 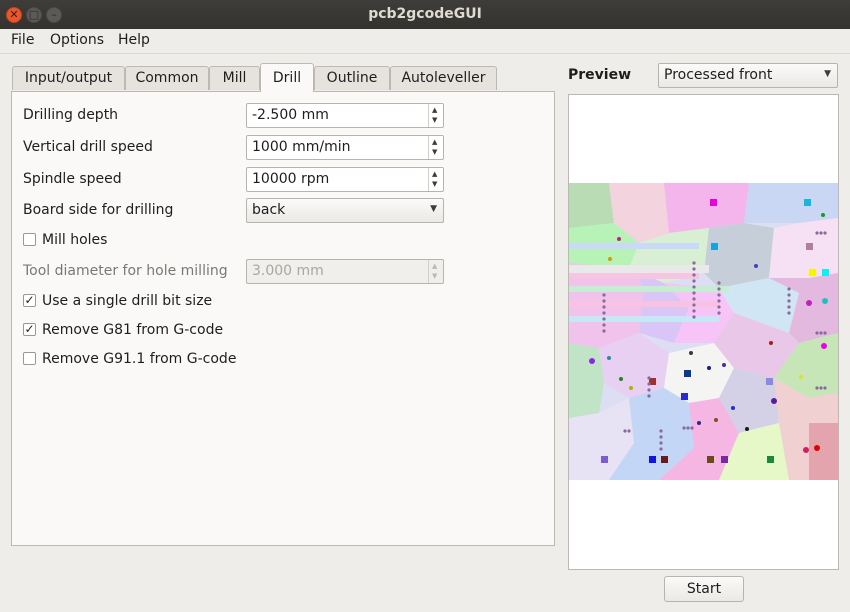 I want to click on preview-mode-value: Processed front, so click(x=718, y=75).